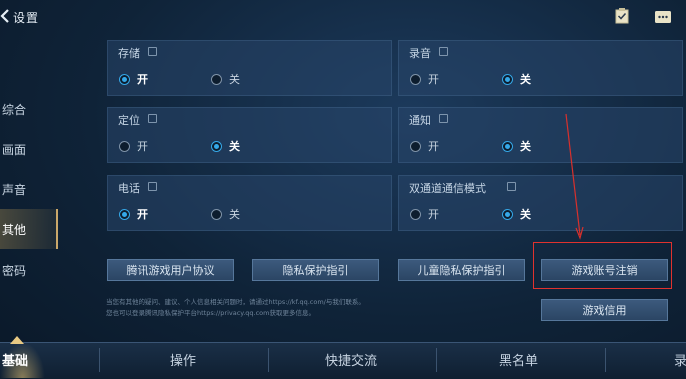 The image size is (686, 379). What do you see at coordinates (249, 68) in the screenshot?
I see `setting-storage: 存储 开 关` at bounding box center [249, 68].